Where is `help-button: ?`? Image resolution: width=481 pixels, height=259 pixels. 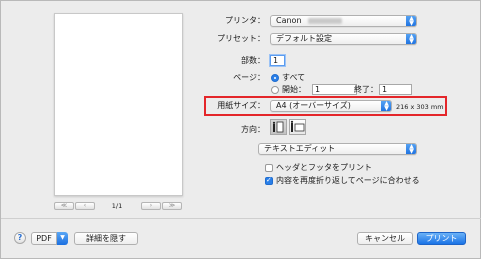
help-button: ? is located at coordinates (20, 238).